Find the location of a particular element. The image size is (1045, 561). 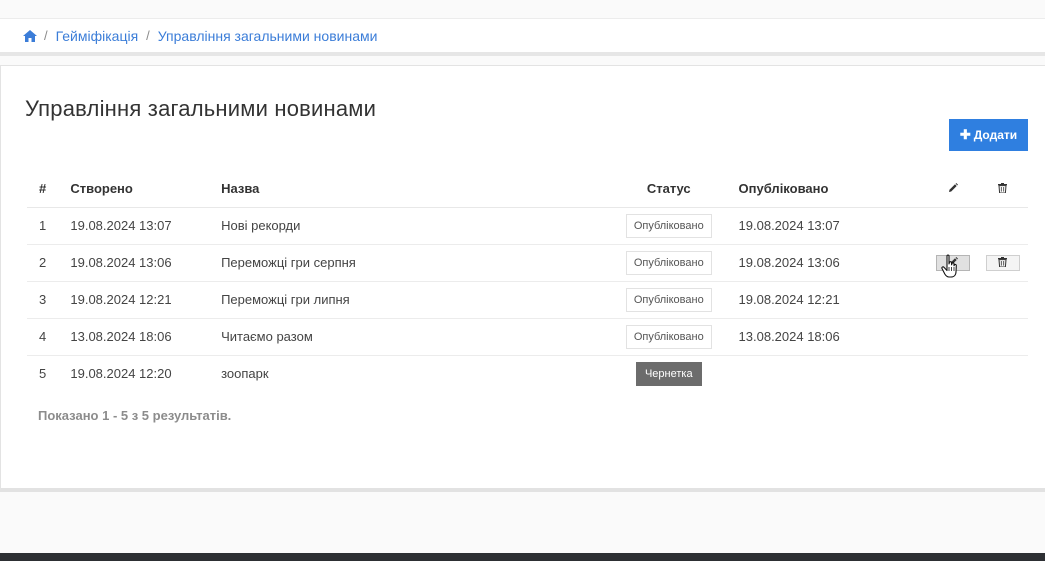

footer-bar is located at coordinates (522, 557).